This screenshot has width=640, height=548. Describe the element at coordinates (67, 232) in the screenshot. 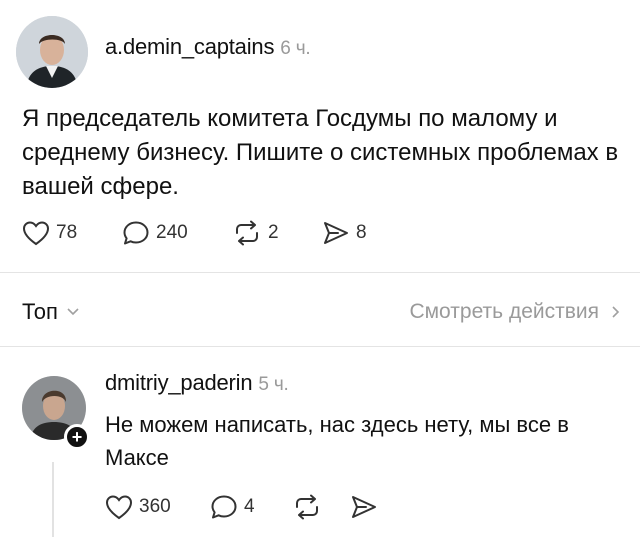

I see `like-count: 78` at that location.